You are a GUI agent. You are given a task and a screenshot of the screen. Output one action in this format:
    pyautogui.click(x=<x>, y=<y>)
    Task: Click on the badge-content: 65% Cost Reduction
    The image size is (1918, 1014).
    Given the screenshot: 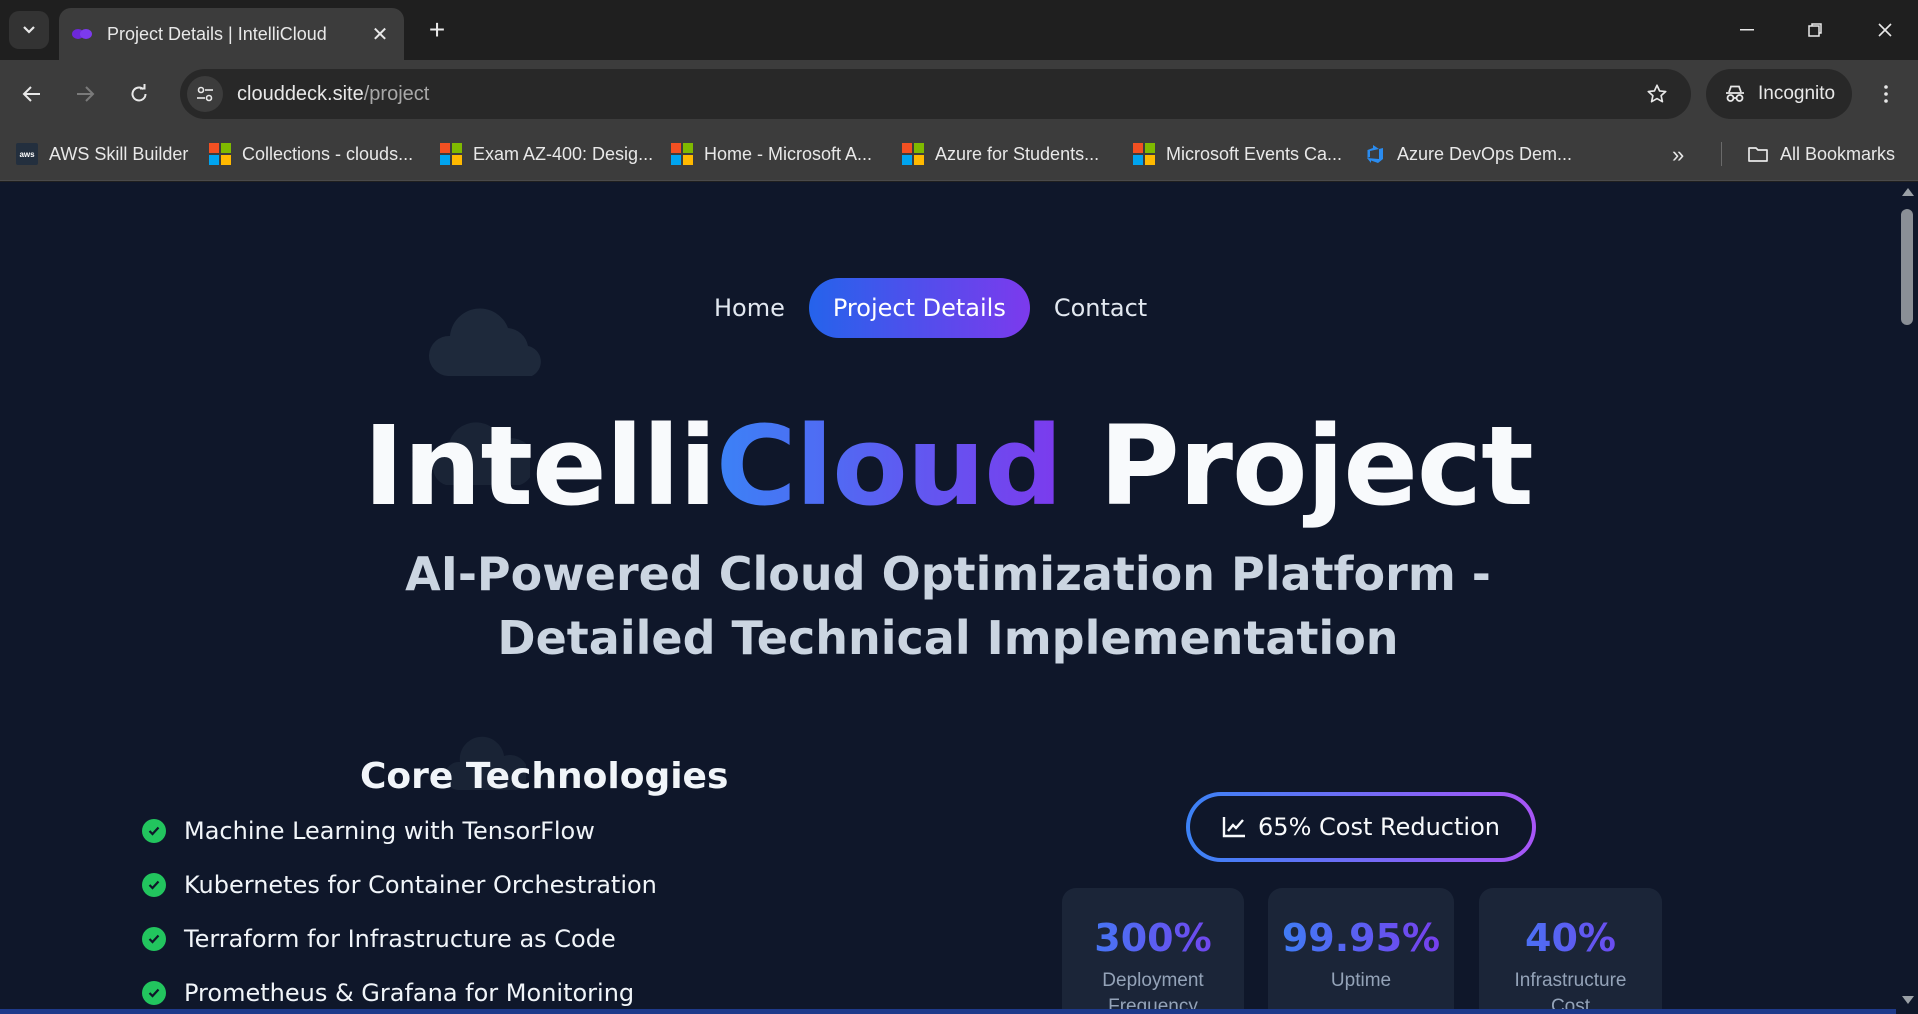 What is the action you would take?
    pyautogui.click(x=1361, y=827)
    